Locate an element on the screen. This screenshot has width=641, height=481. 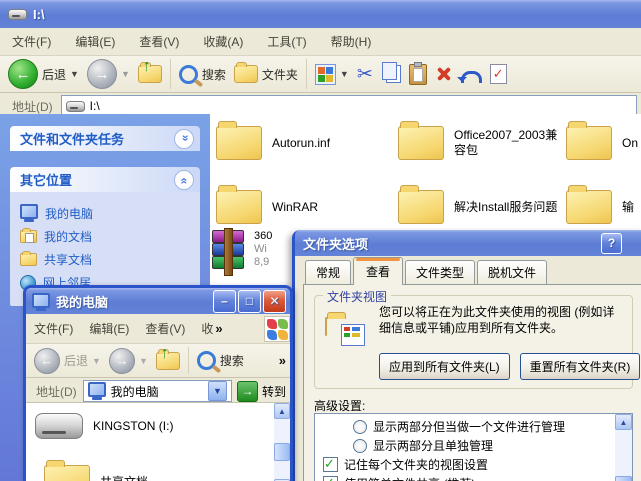
collapse-panel-button: « is located at coordinates (184, 179).